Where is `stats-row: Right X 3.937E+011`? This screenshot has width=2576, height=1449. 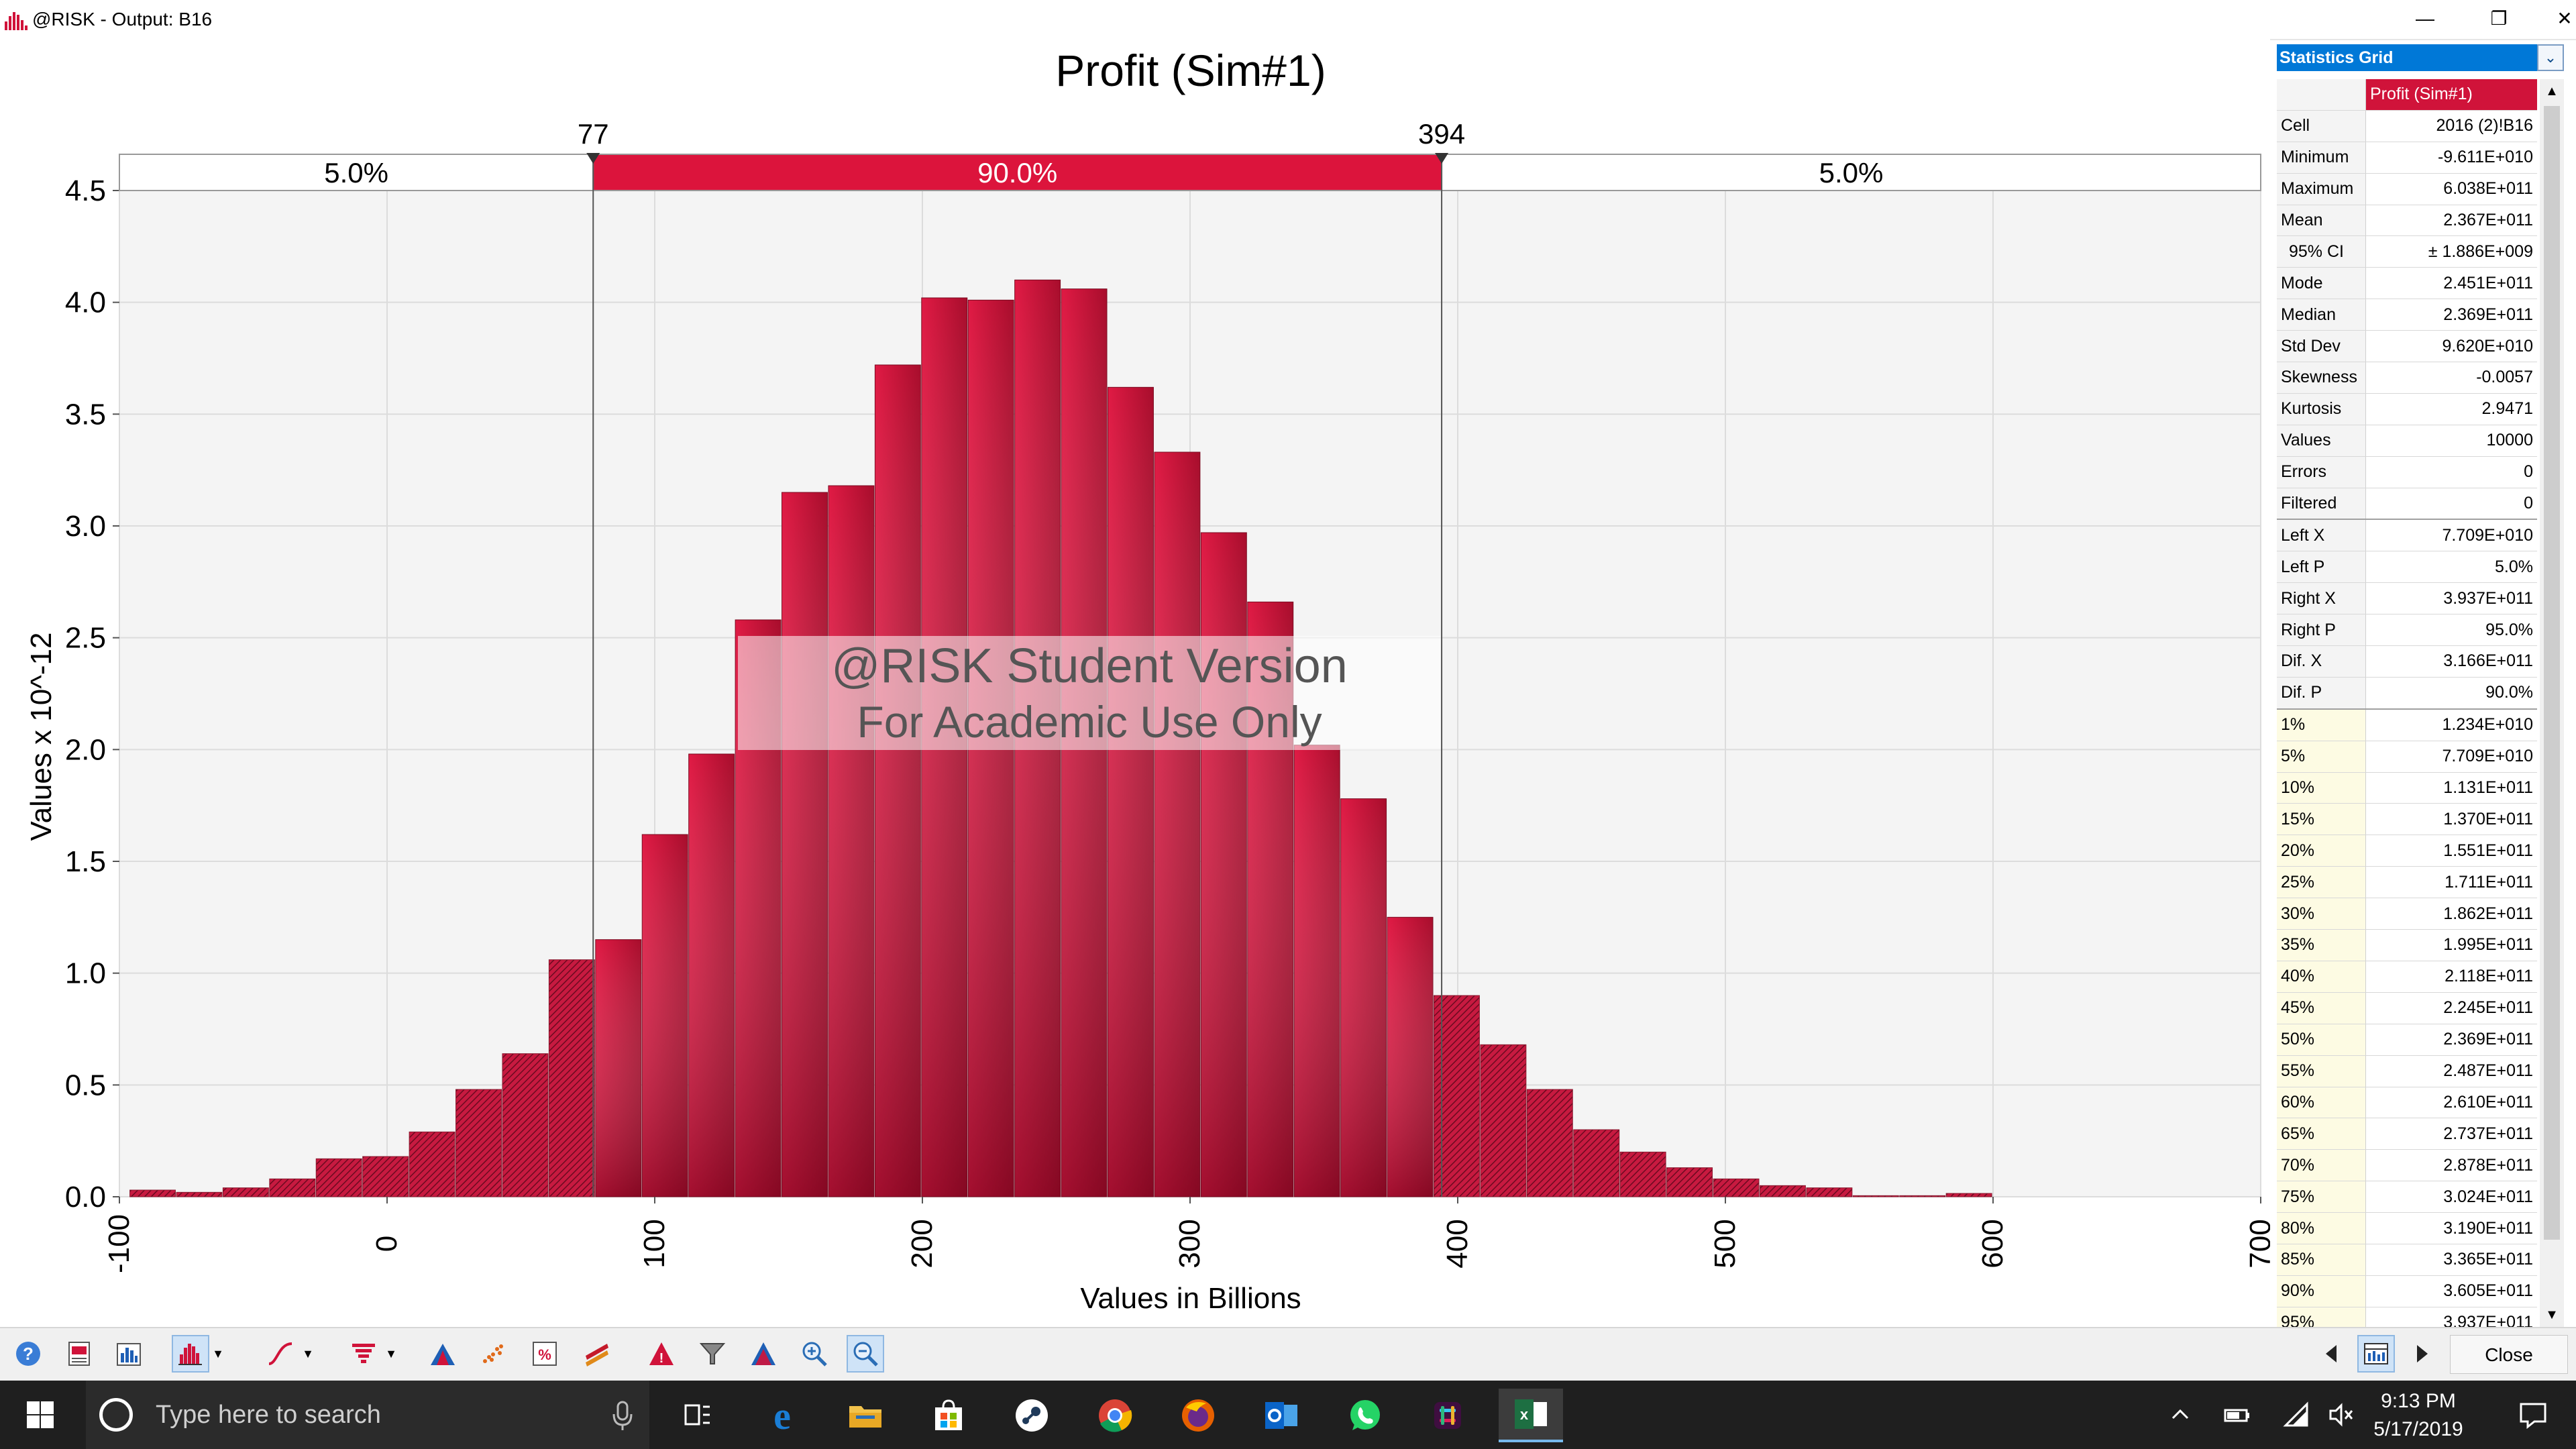
stats-row: Right X 3.937E+011 is located at coordinates (2407, 598).